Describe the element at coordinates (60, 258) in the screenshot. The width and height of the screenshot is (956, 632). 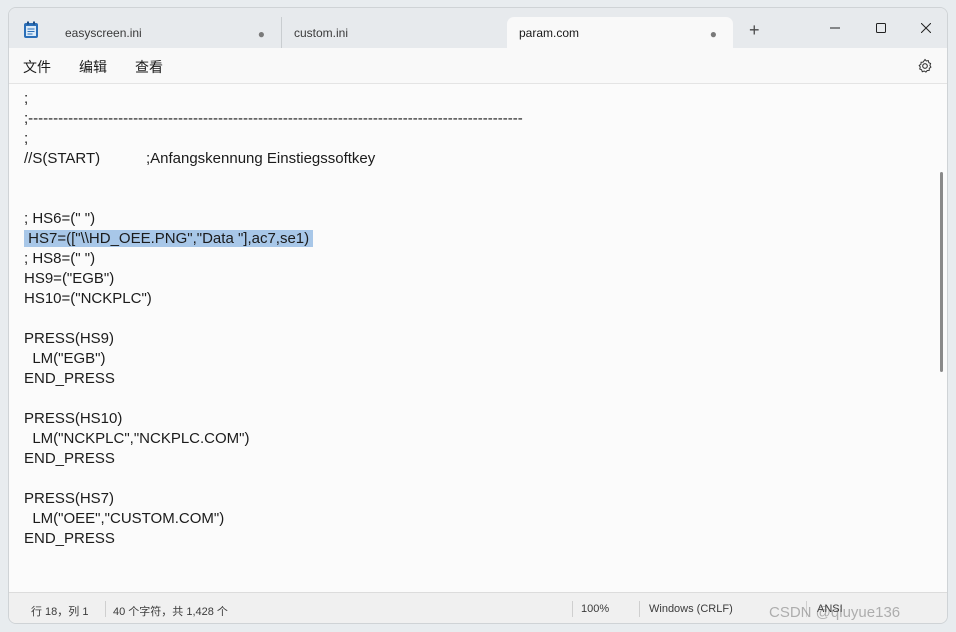
I see `code-line: ; HS8=(" ")` at that location.